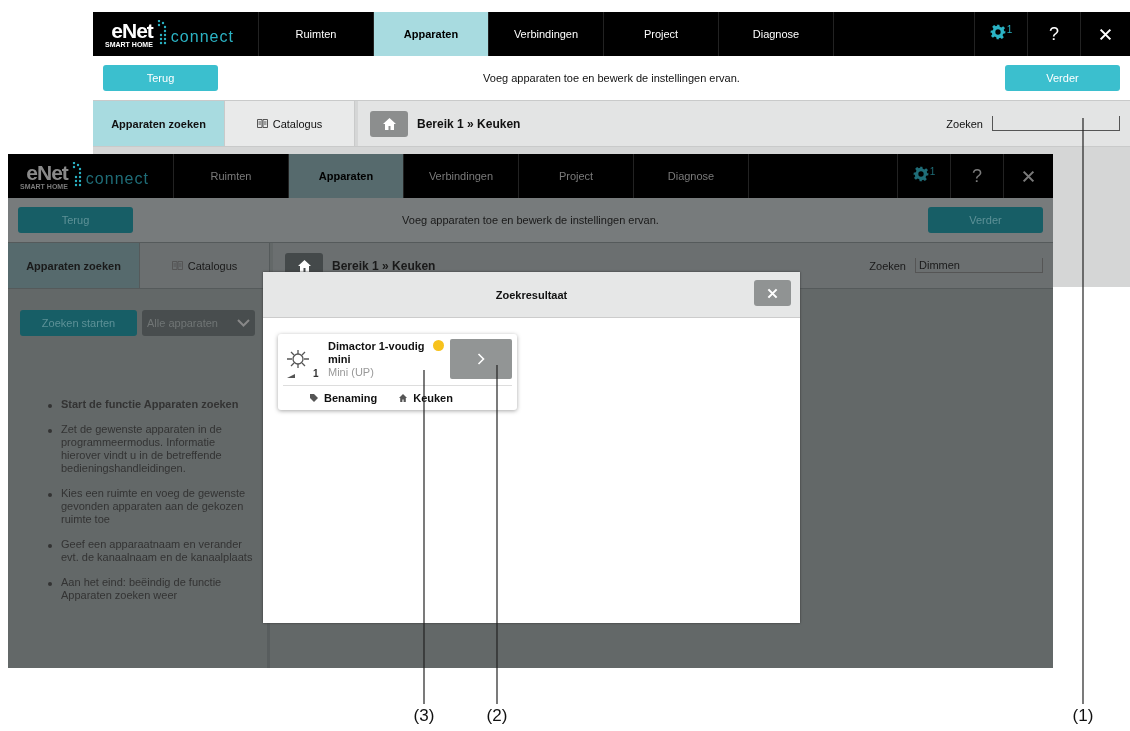 The image size is (1130, 731). I want to click on tag-icon, so click(314, 398).